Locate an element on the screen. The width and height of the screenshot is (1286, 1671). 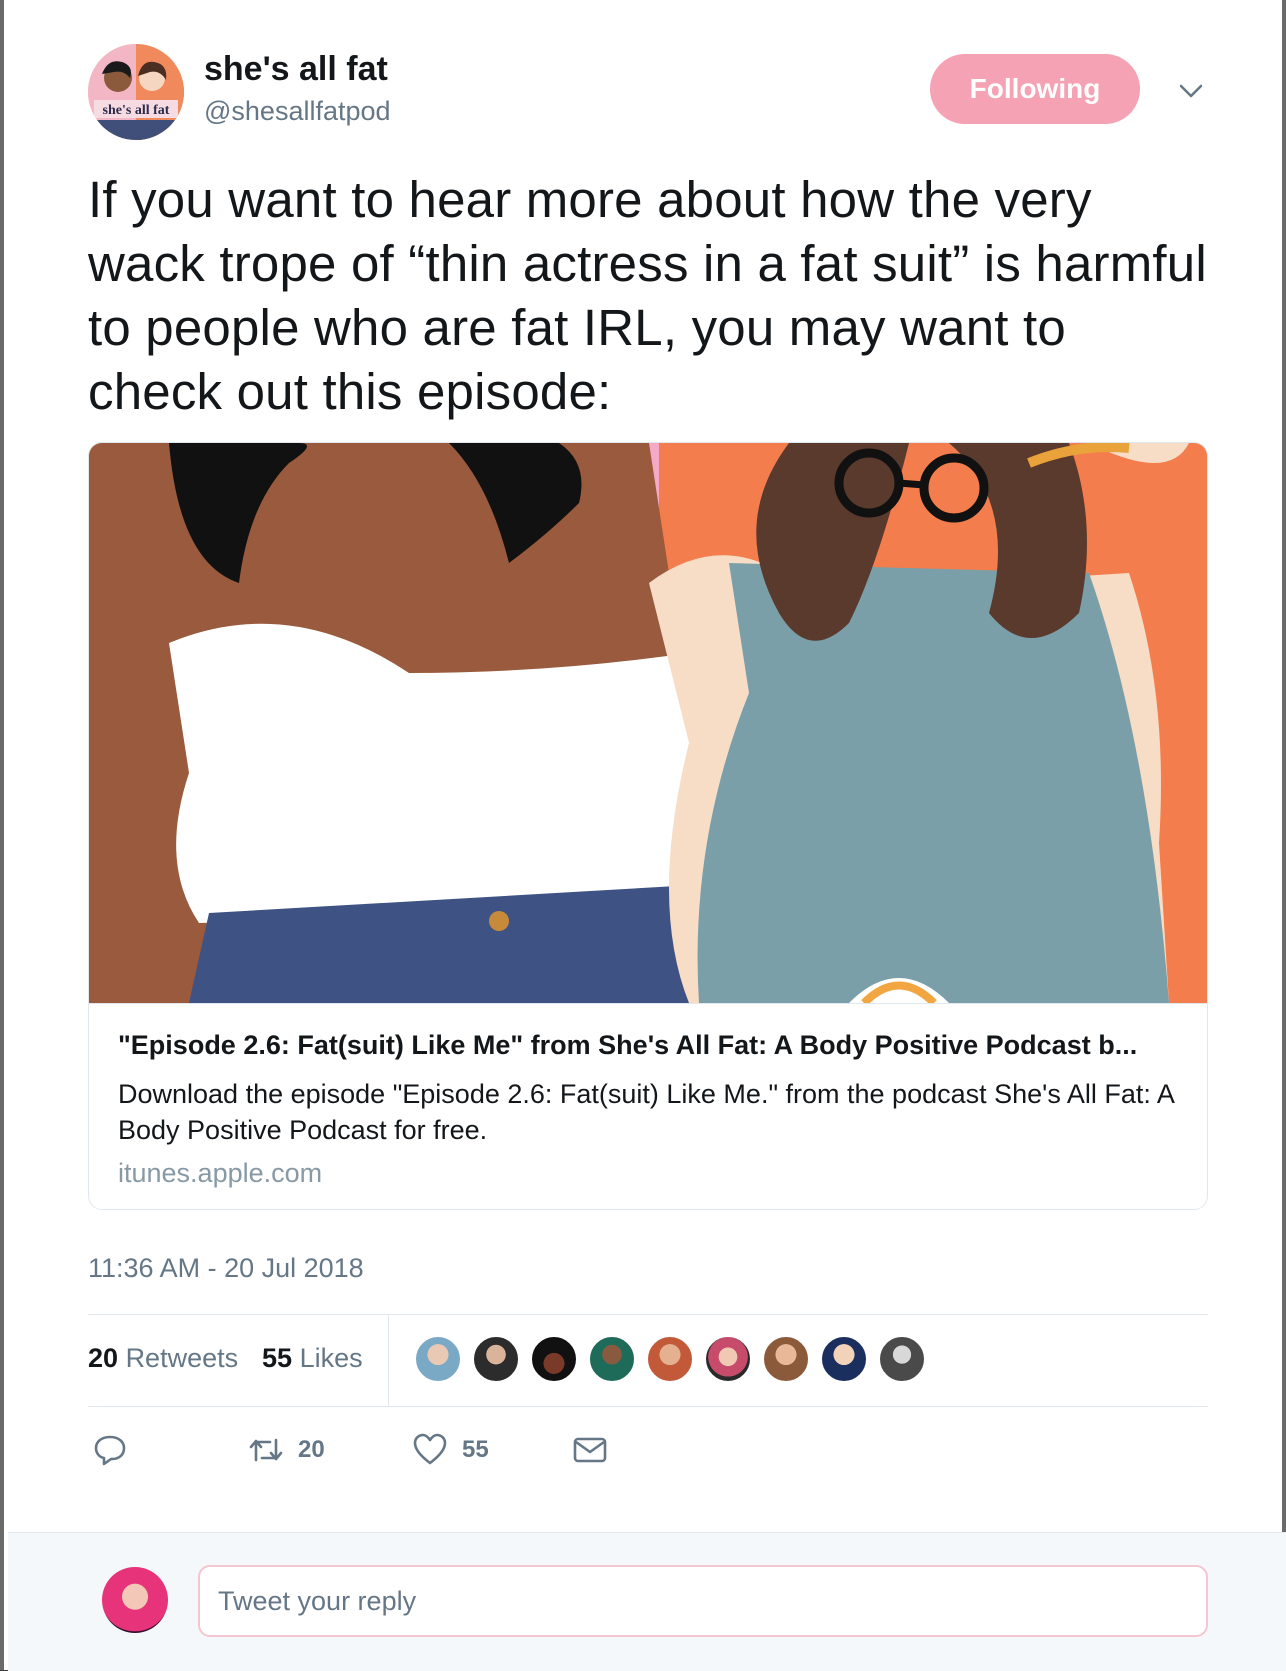
following-button: Following is located at coordinates (1035, 89).